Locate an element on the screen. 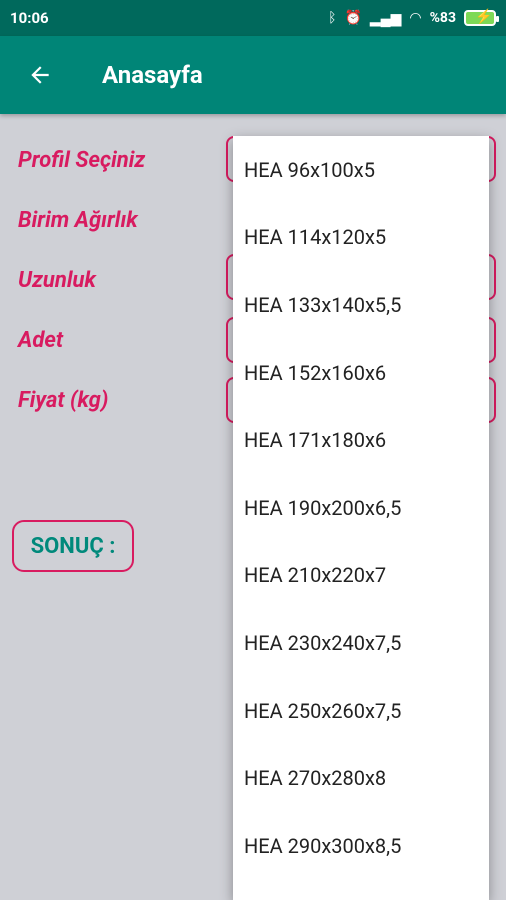 This screenshot has width=506, height=900. dropdown-item: HEA 290x300x8,5 is located at coordinates (361, 846).